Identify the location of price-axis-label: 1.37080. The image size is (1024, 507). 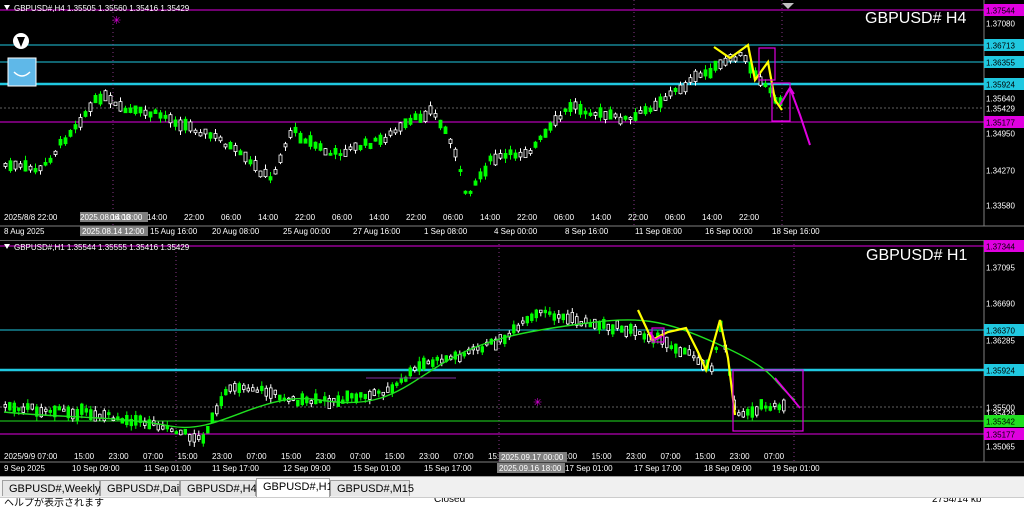
(1000, 24).